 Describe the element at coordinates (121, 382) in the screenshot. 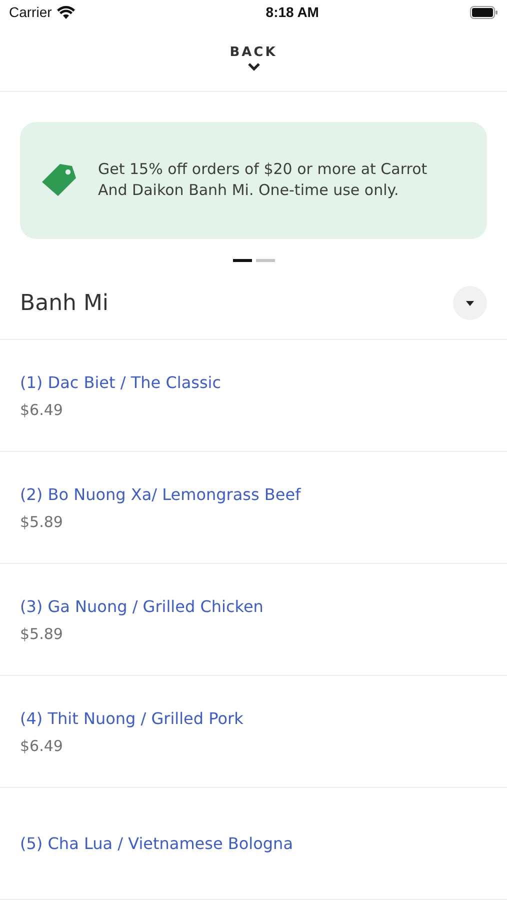

I see `menu-item-name: (1) Dac Biet / The Classic` at that location.